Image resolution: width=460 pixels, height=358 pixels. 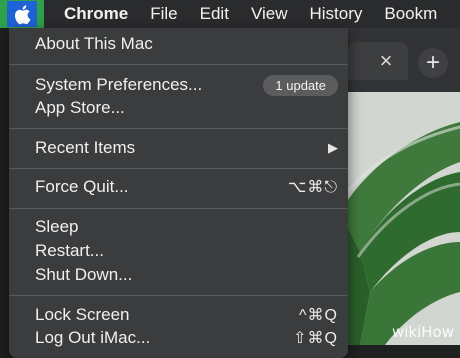 What do you see at coordinates (269, 14) in the screenshot?
I see `menubar-view: View` at bounding box center [269, 14].